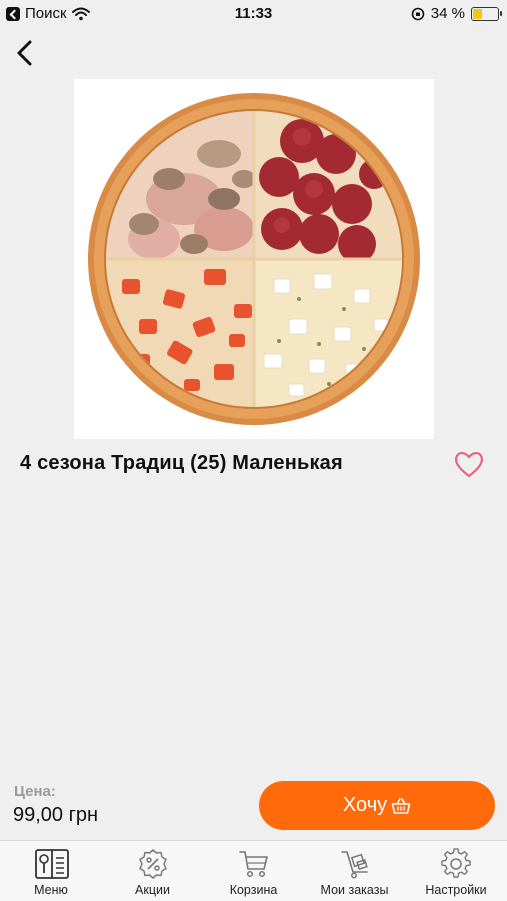 This screenshot has height=901, width=507. What do you see at coordinates (152, 890) in the screenshot?
I see `tab-promotions-label: Акции` at bounding box center [152, 890].